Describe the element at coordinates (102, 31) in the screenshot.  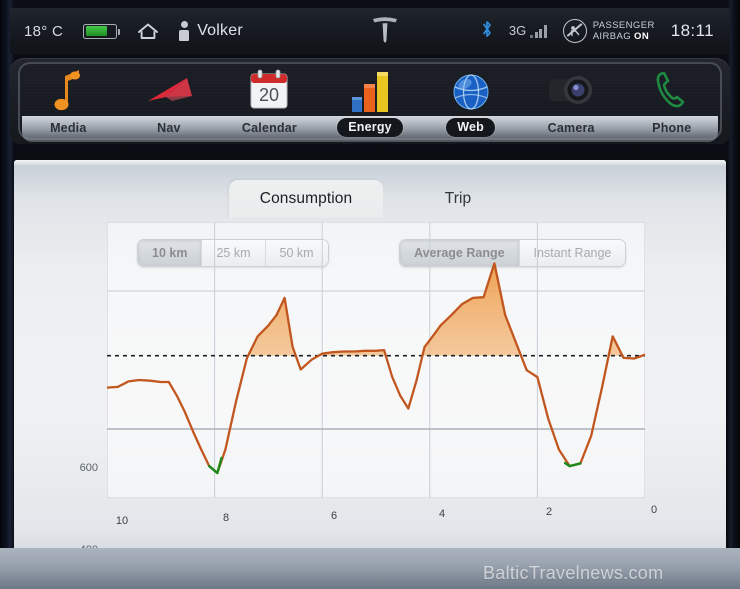
I see `battery-icon` at that location.